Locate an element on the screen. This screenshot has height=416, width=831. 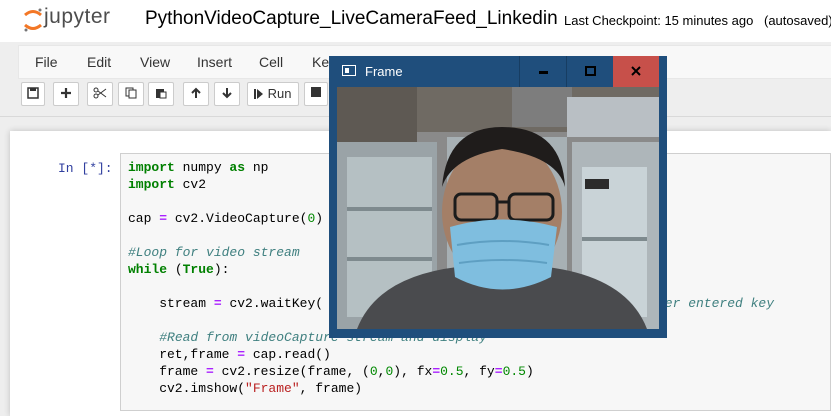
run-button-label: Run is located at coordinates (279, 93).